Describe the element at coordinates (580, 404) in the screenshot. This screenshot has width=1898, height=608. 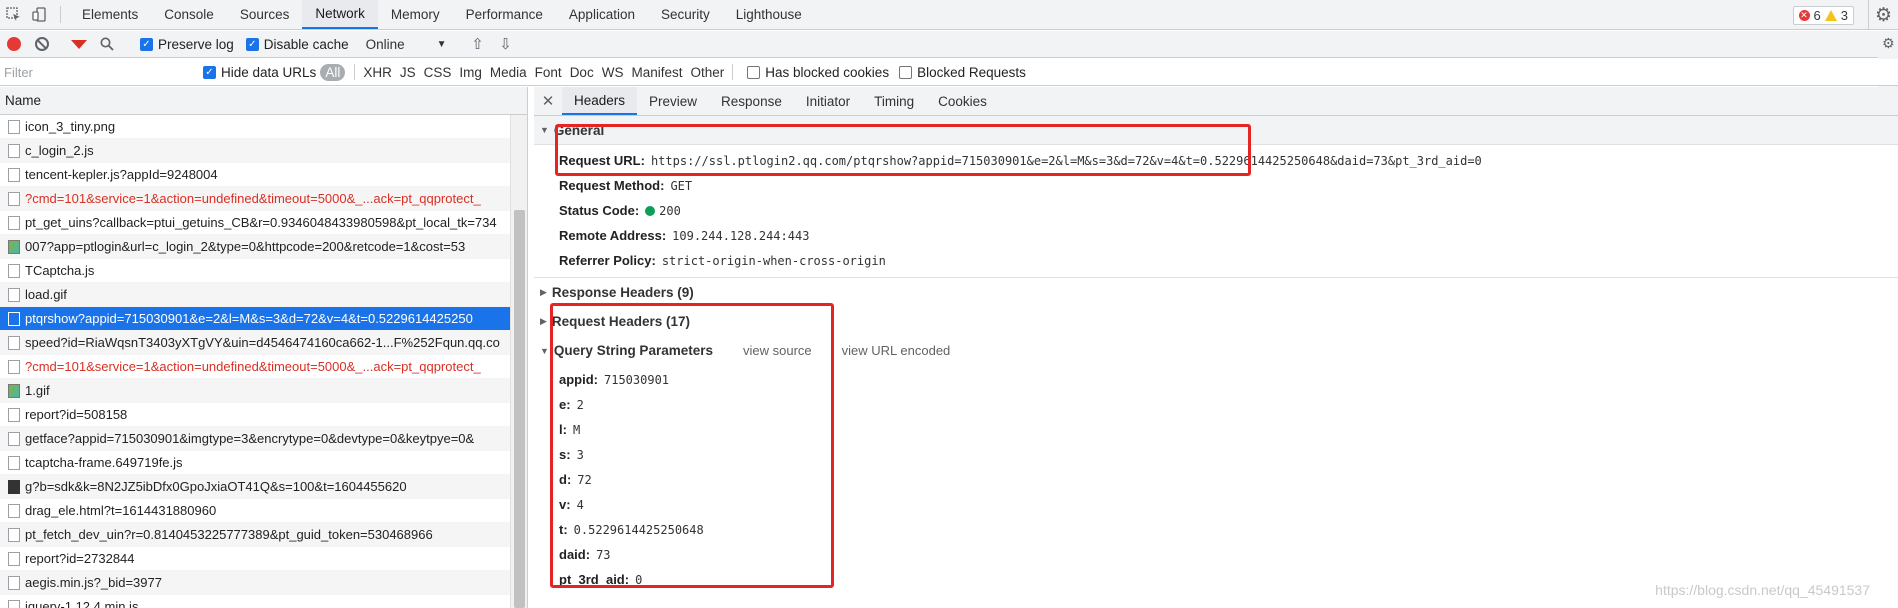
I see `param-value: 2` at that location.